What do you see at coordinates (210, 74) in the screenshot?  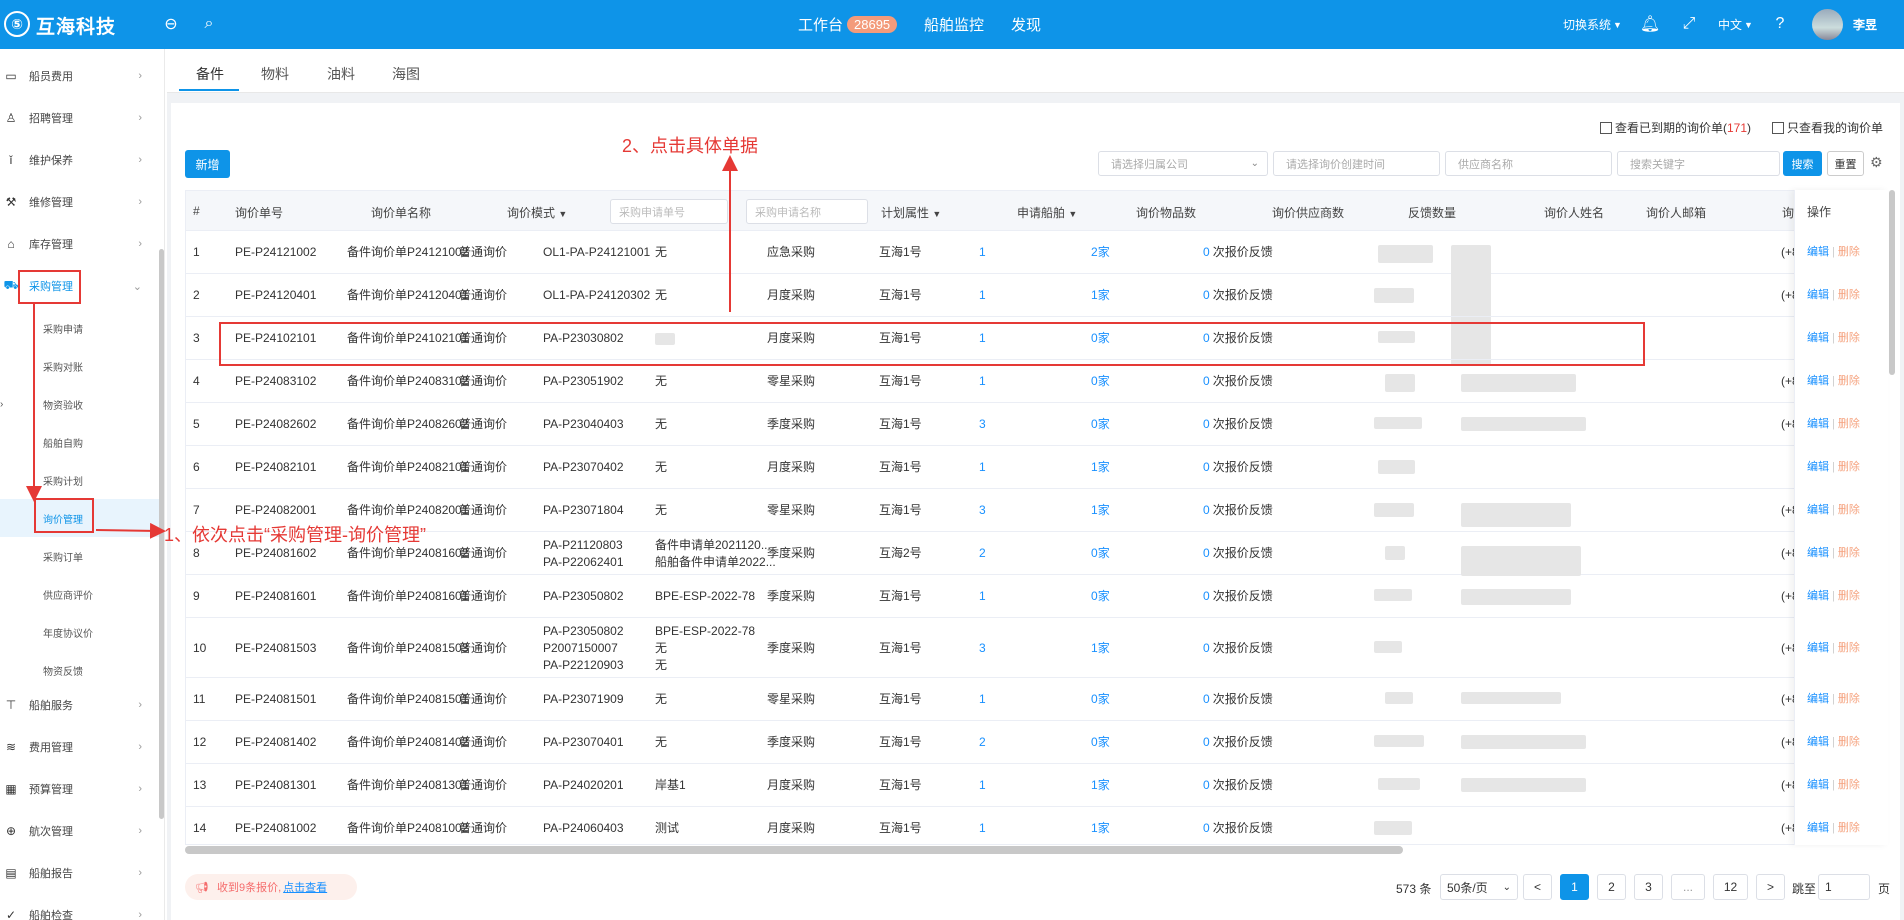 I see `tab-spare-parts: 备件` at bounding box center [210, 74].